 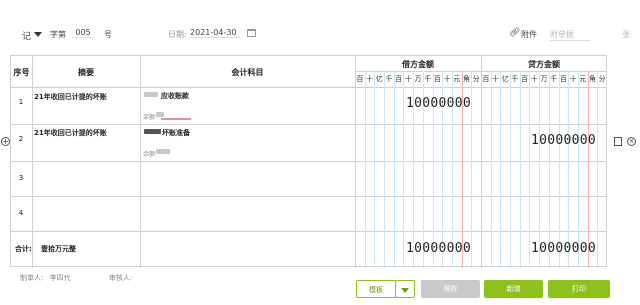 I want to click on copy-row-icon, so click(x=618, y=141).